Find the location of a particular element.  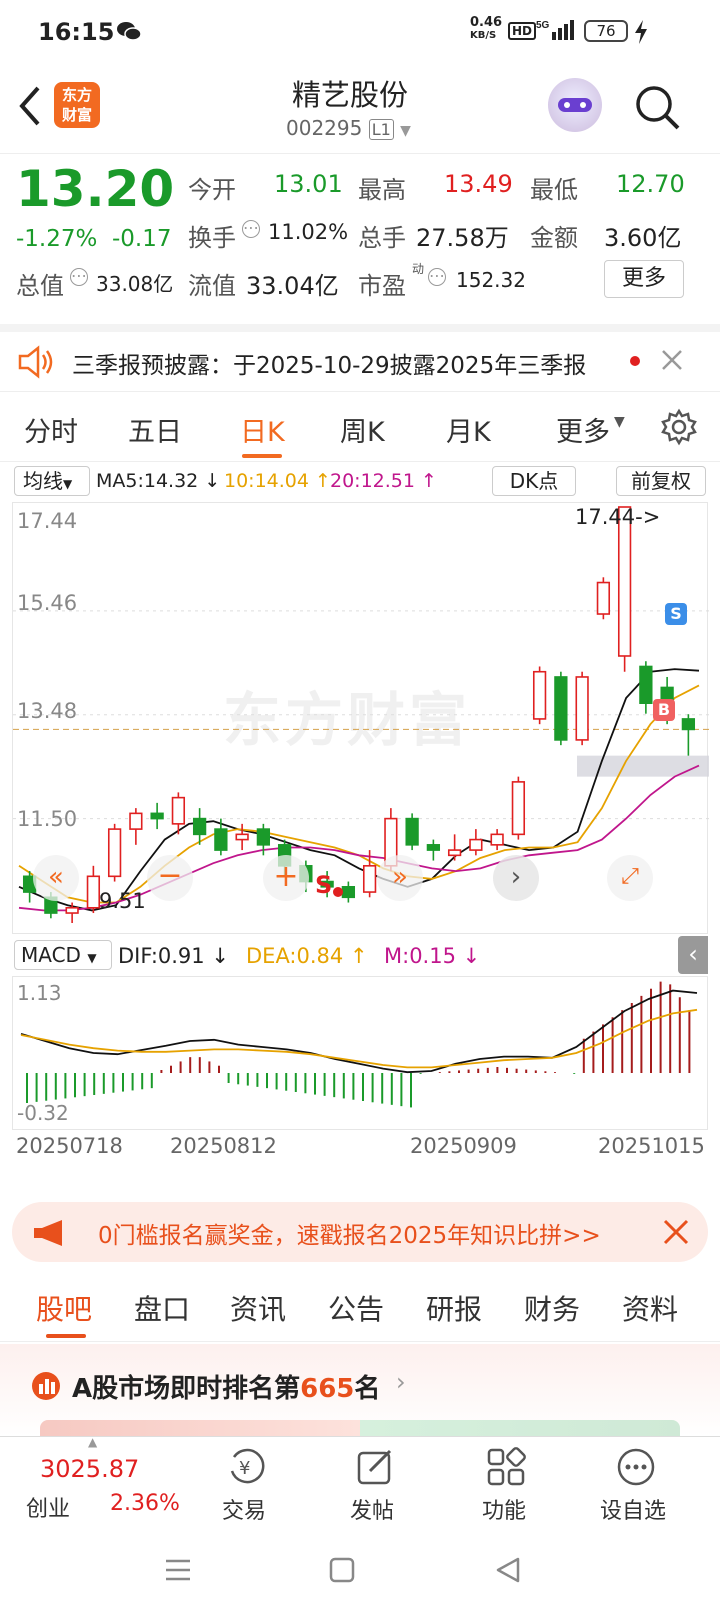

tab-news: 资讯 is located at coordinates (258, 1308).